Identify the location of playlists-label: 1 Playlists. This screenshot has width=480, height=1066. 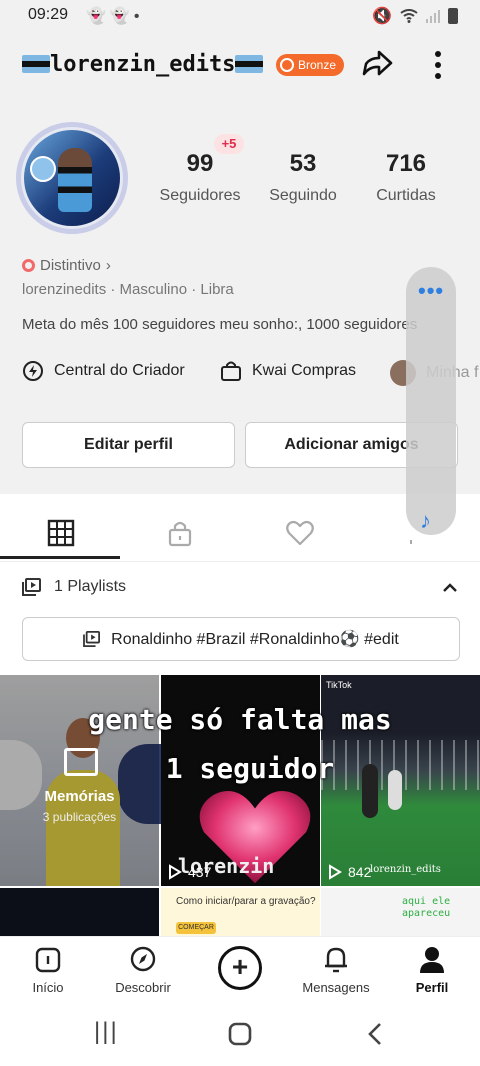
(90, 586).